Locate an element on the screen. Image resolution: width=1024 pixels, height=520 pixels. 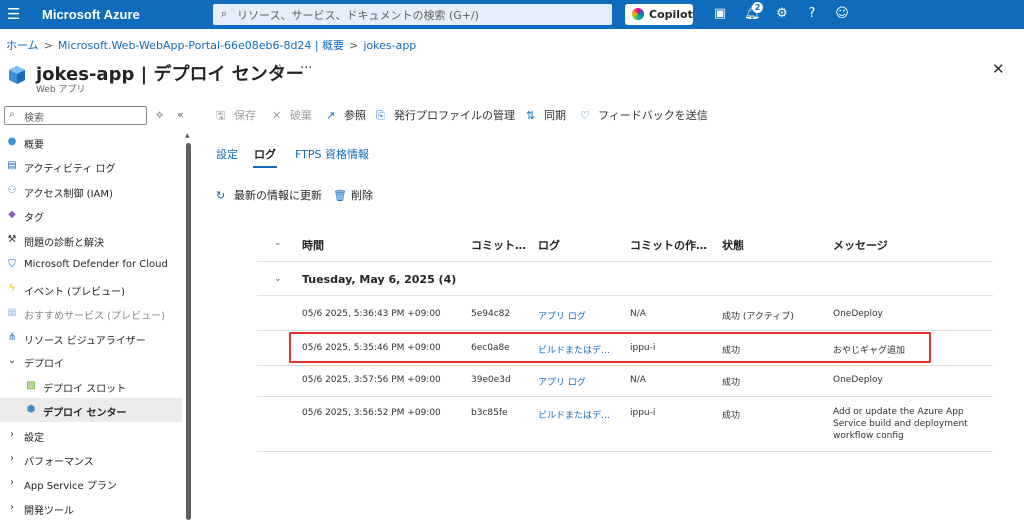
collapse-sidebar-icon: « is located at coordinates (180, 114).